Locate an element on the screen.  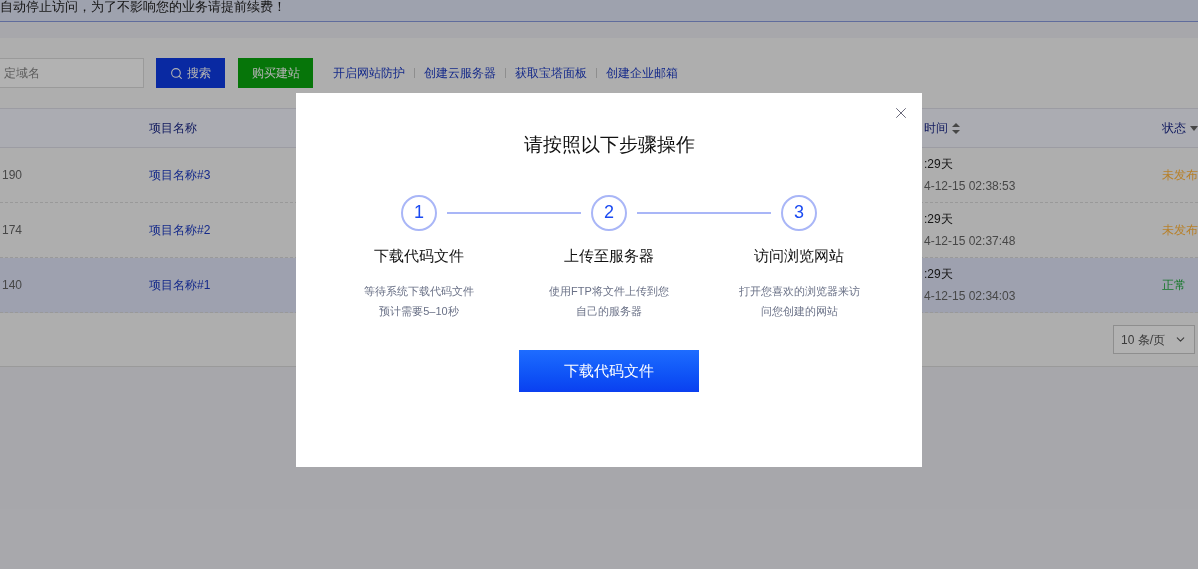
created-time: 4-12-15 02:38:53 is located at coordinates (970, 186).